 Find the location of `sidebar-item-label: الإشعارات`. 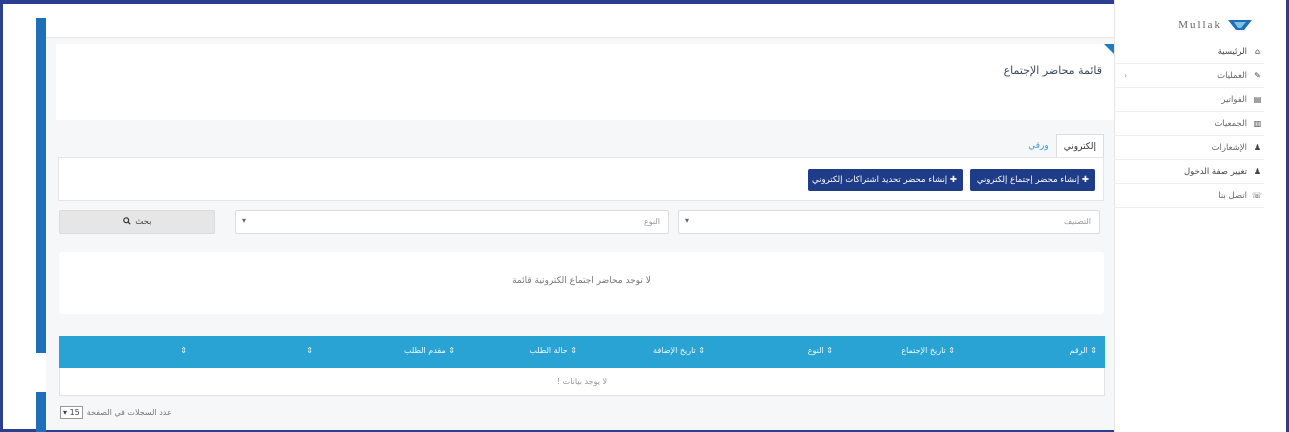

sidebar-item-label: الإشعارات is located at coordinates (1229, 147).